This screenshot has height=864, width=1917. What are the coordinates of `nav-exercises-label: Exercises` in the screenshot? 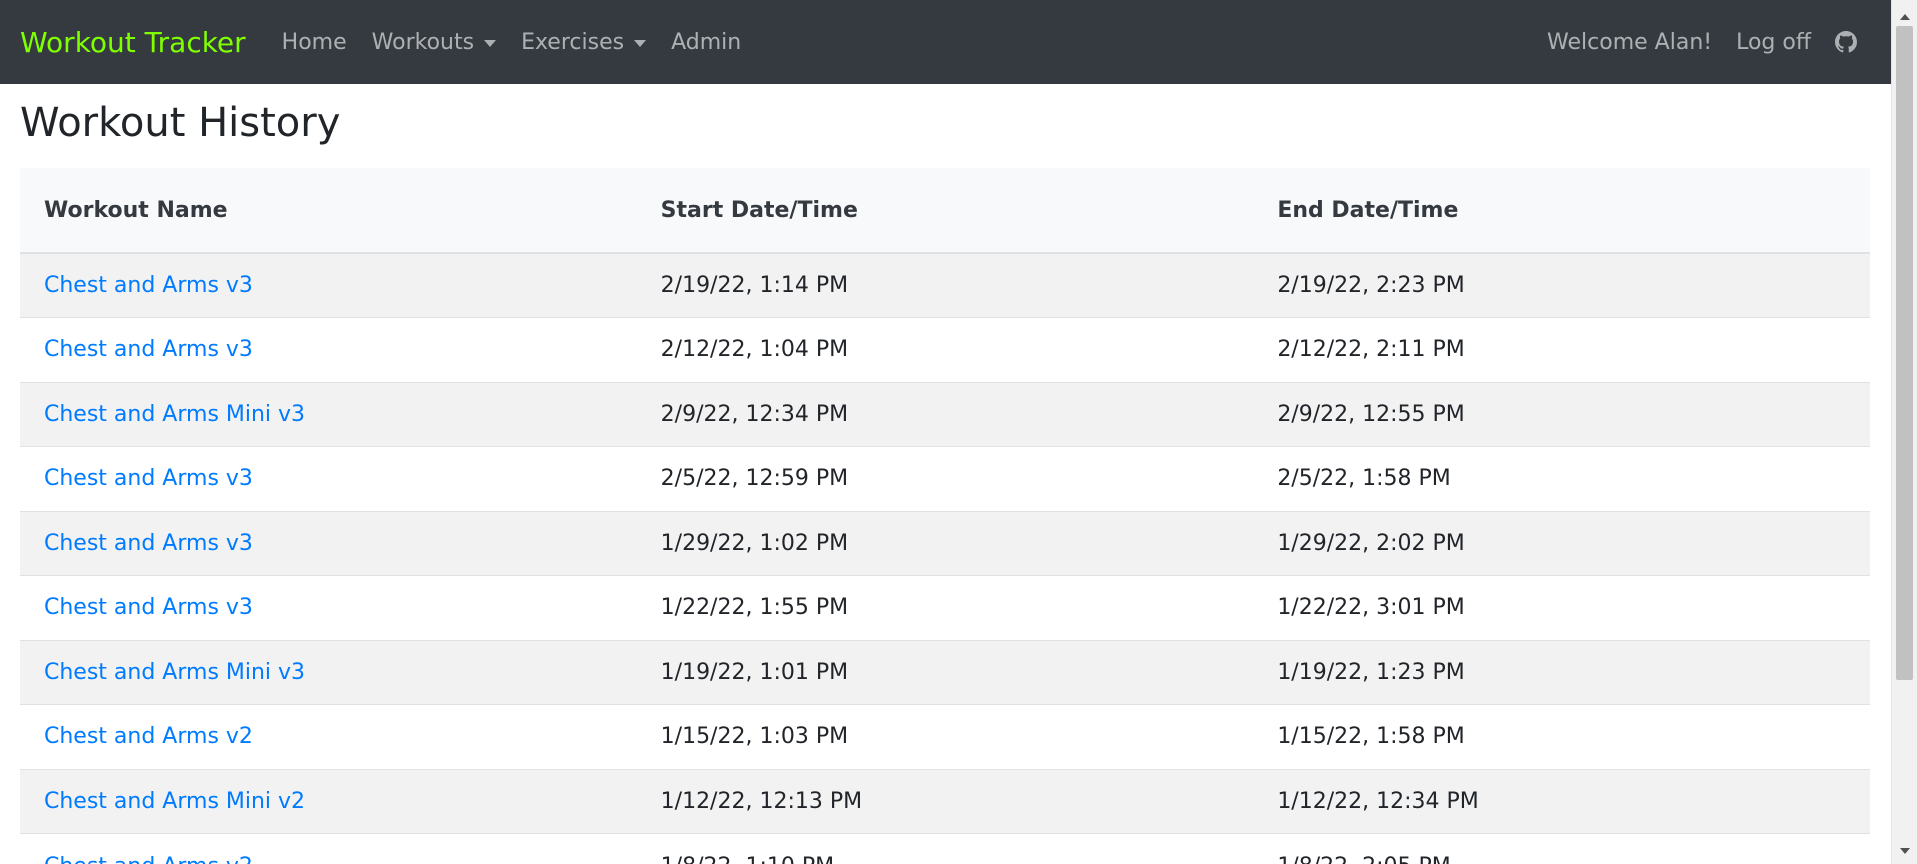 It's located at (573, 42).